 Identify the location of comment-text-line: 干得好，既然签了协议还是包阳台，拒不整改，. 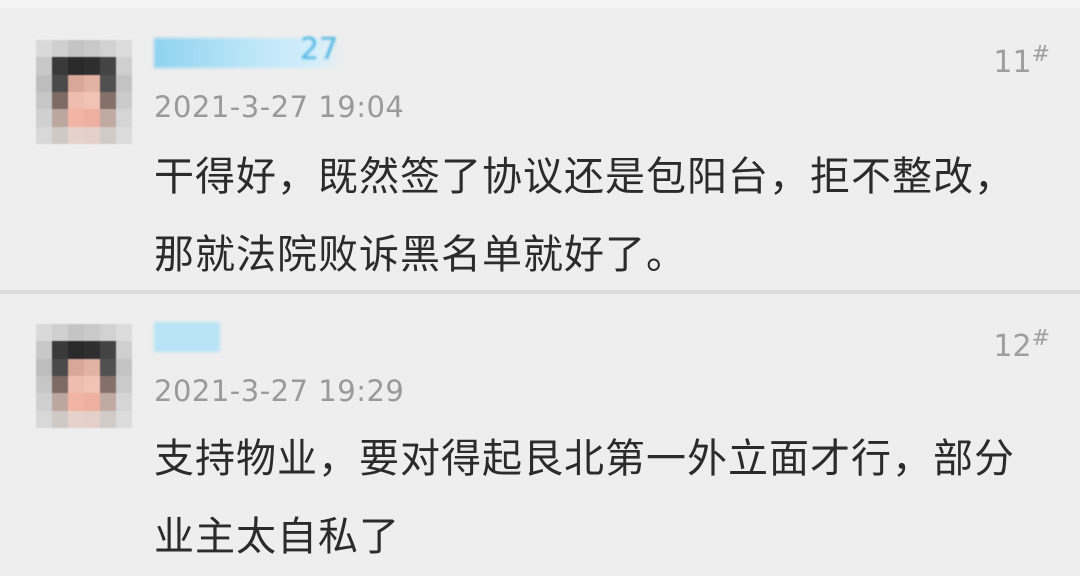
(584, 177).